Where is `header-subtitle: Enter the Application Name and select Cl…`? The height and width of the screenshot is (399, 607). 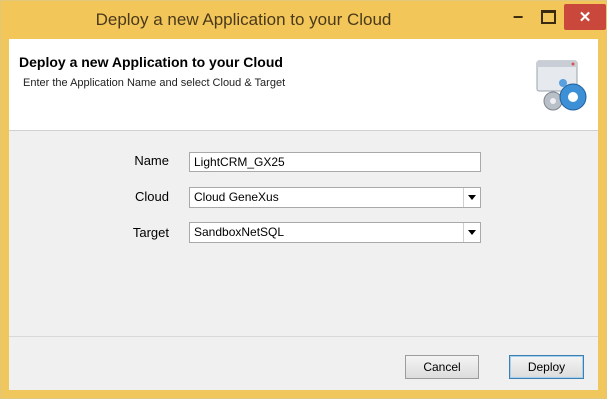 header-subtitle: Enter the Application Name and select Cl… is located at coordinates (154, 83).